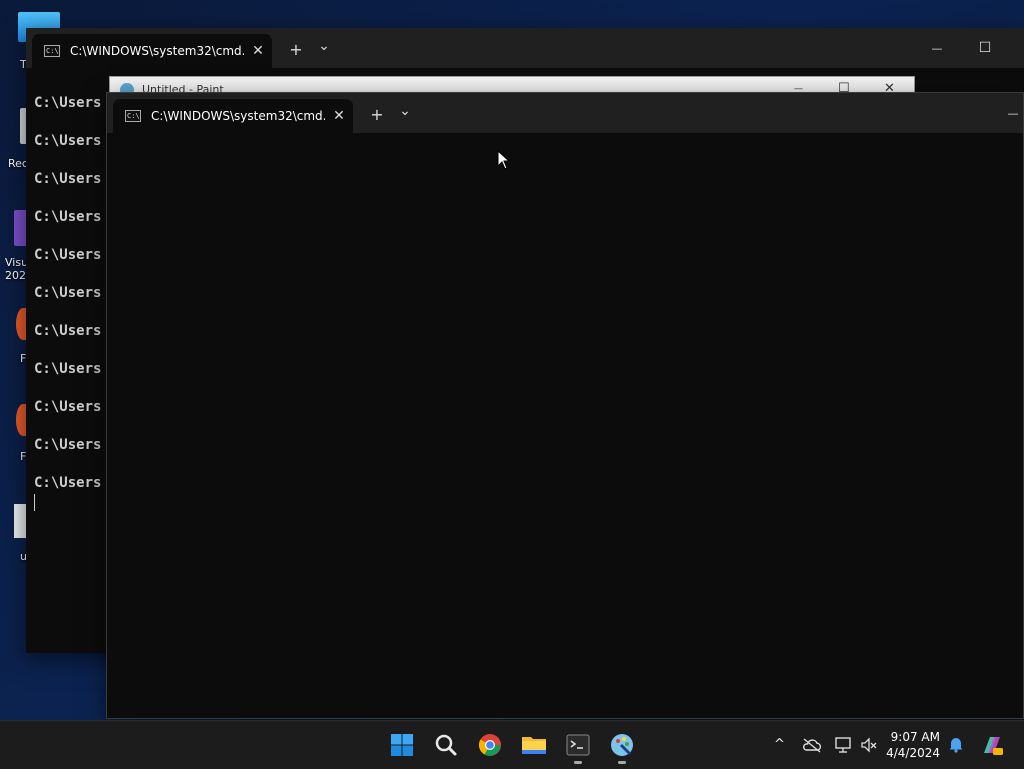 The height and width of the screenshot is (769, 1024). I want to click on windows-logo-icon, so click(402, 745).